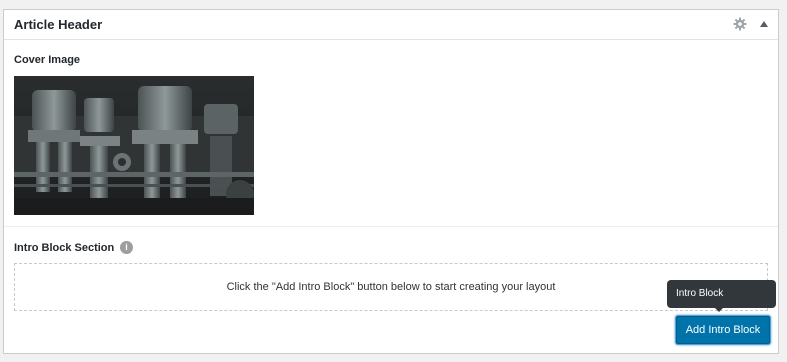 This screenshot has width=787, height=362. I want to click on gear-icon, so click(740, 24).